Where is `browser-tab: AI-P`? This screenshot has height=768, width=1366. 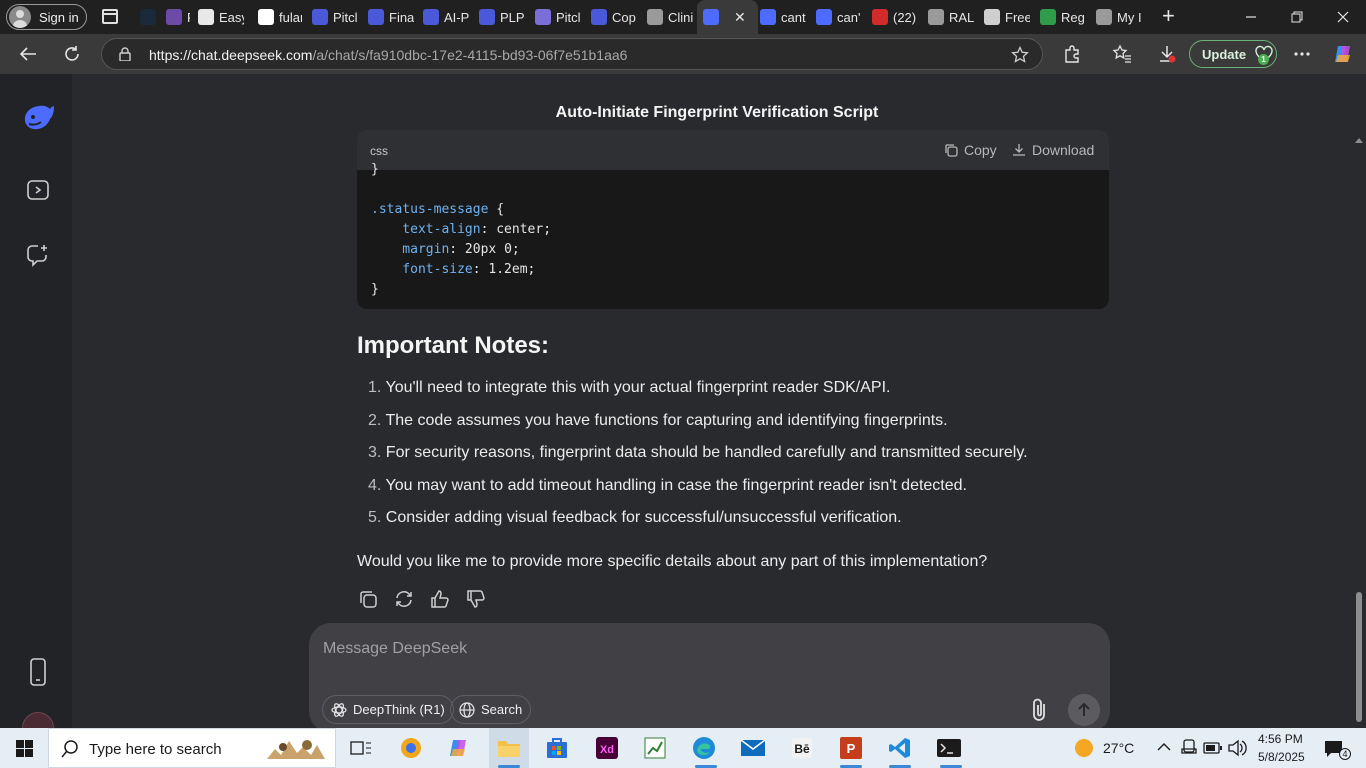
browser-tab: AI-P is located at coordinates (443, 17).